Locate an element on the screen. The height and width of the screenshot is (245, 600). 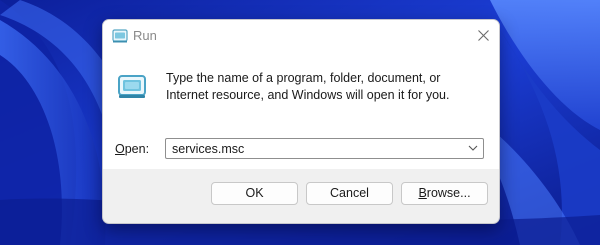
cancel-button: Cancel is located at coordinates (349, 193).